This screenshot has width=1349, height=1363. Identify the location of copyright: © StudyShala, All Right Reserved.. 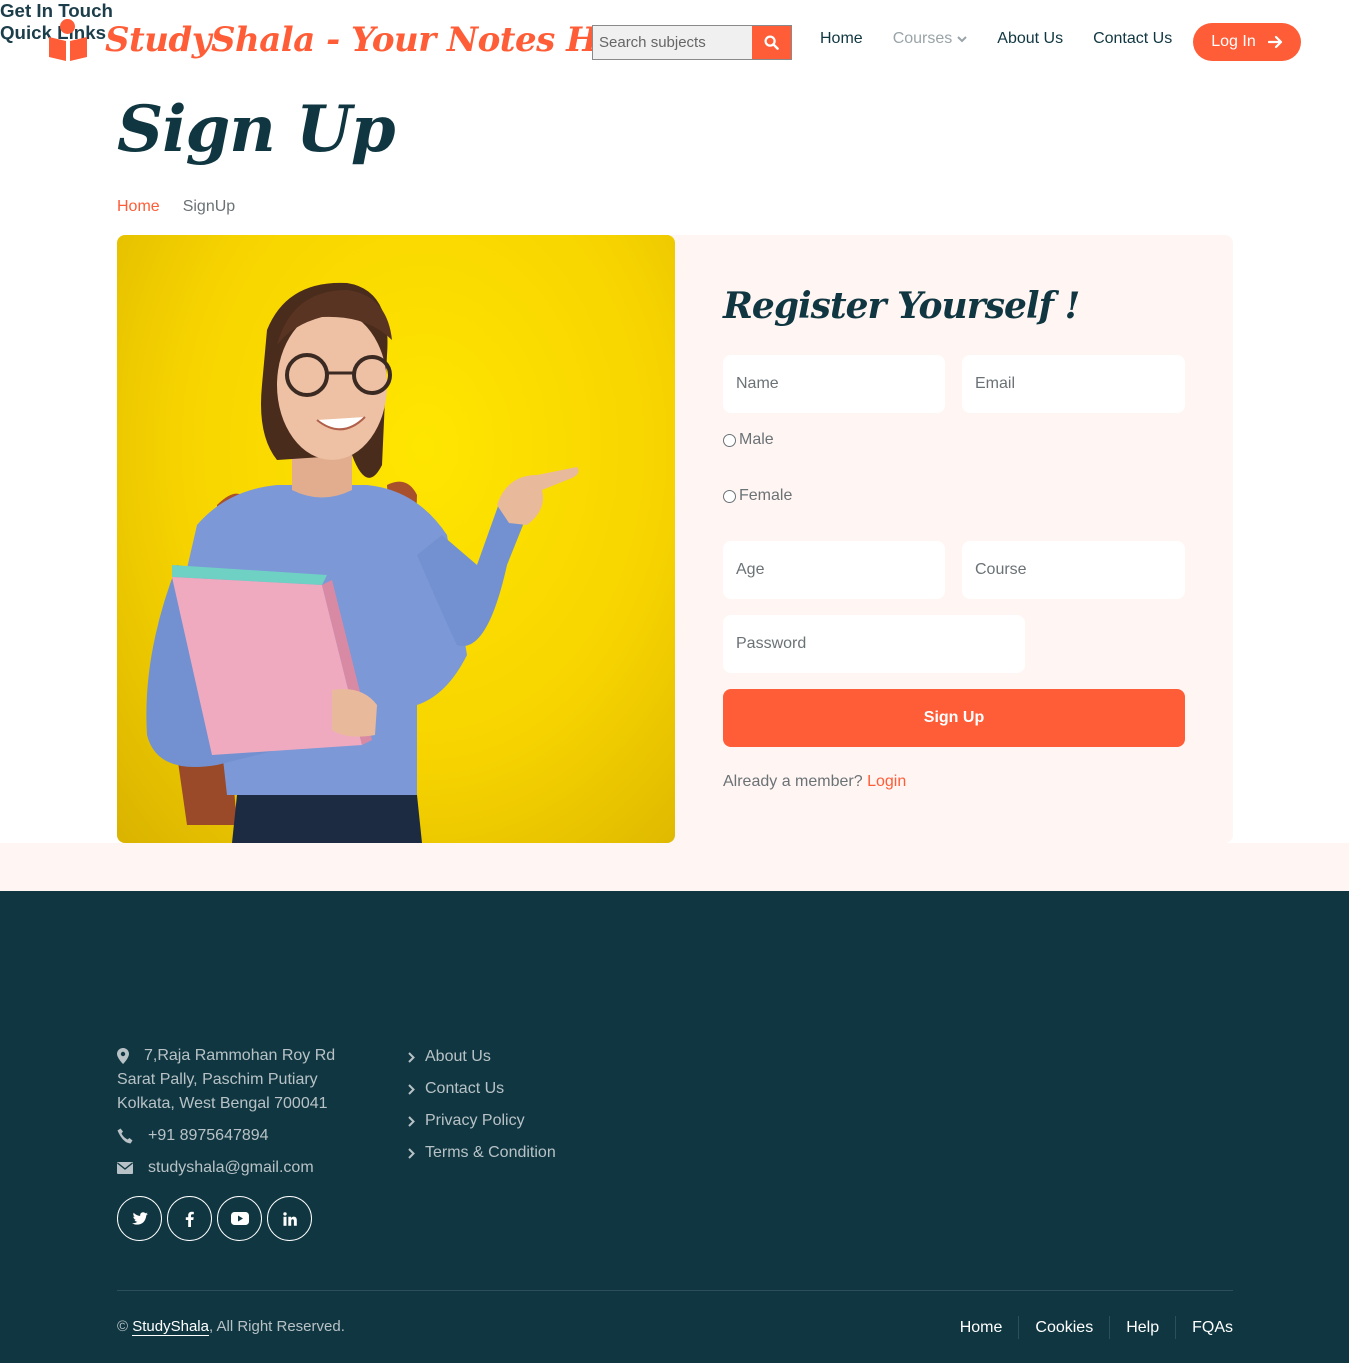
(231, 1327).